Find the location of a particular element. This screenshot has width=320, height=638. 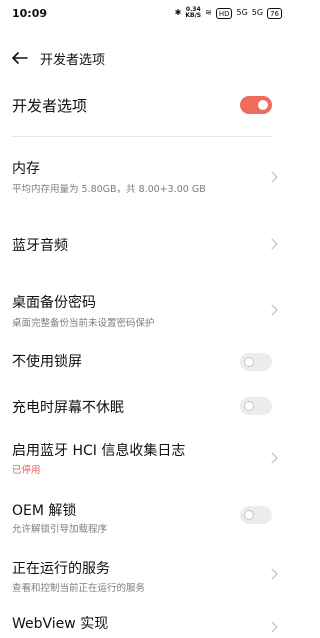

network-speed: 0.34 KB/S is located at coordinates (193, 13).